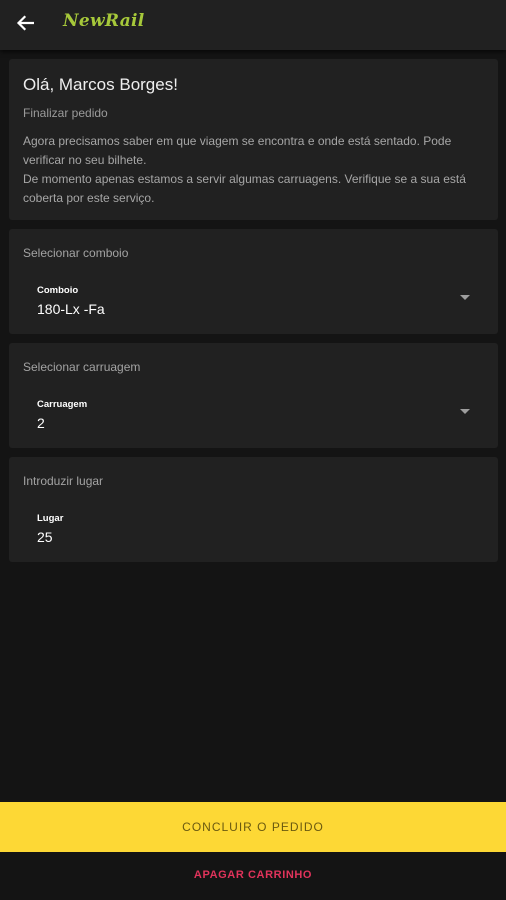  What do you see at coordinates (58, 290) in the screenshot?
I see `train-field-label: Comboio` at bounding box center [58, 290].